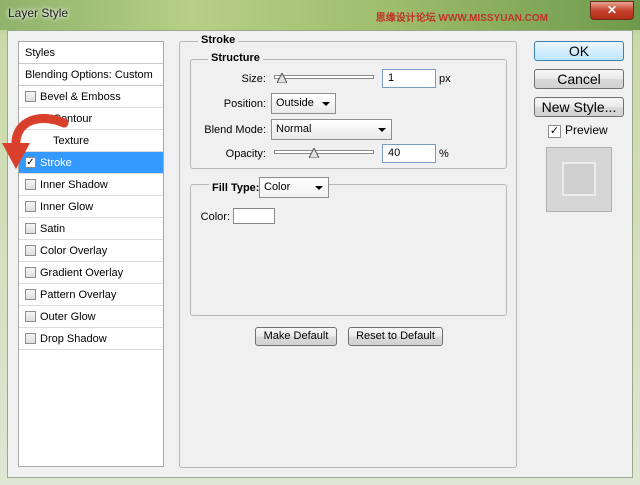 The width and height of the screenshot is (640, 485). What do you see at coordinates (53, 229) in the screenshot?
I see `style-item-label: Satin` at bounding box center [53, 229].